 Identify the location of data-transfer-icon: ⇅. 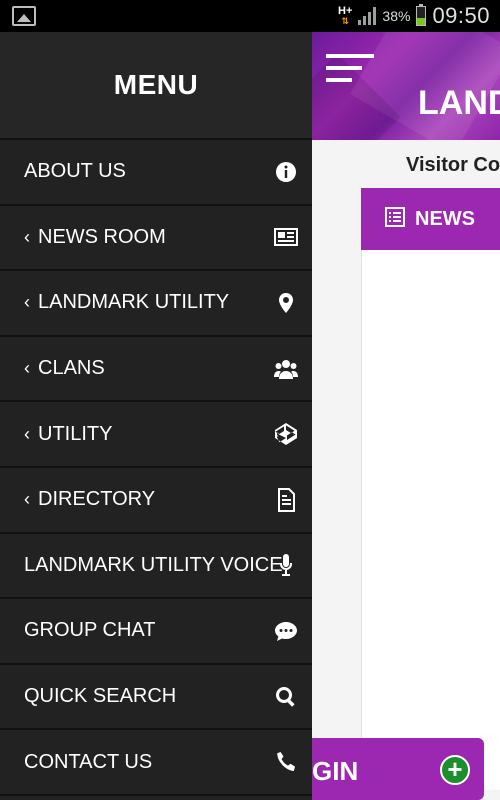
(345, 21).